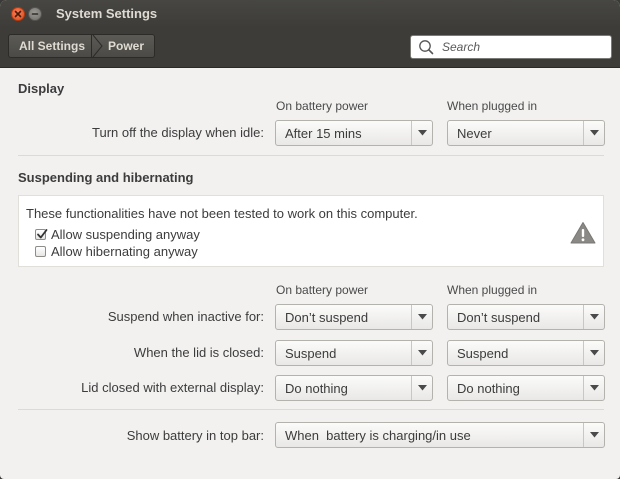 The height and width of the screenshot is (479, 620). I want to click on search-input, so click(522, 47).